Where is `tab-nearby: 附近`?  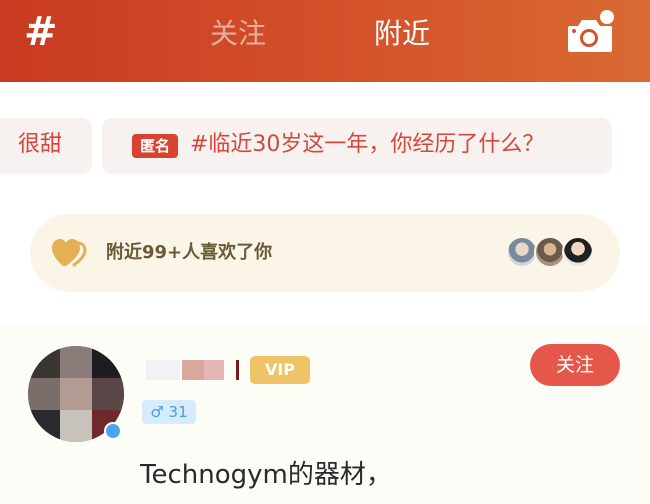 tab-nearby: 附近 is located at coordinates (402, 34).